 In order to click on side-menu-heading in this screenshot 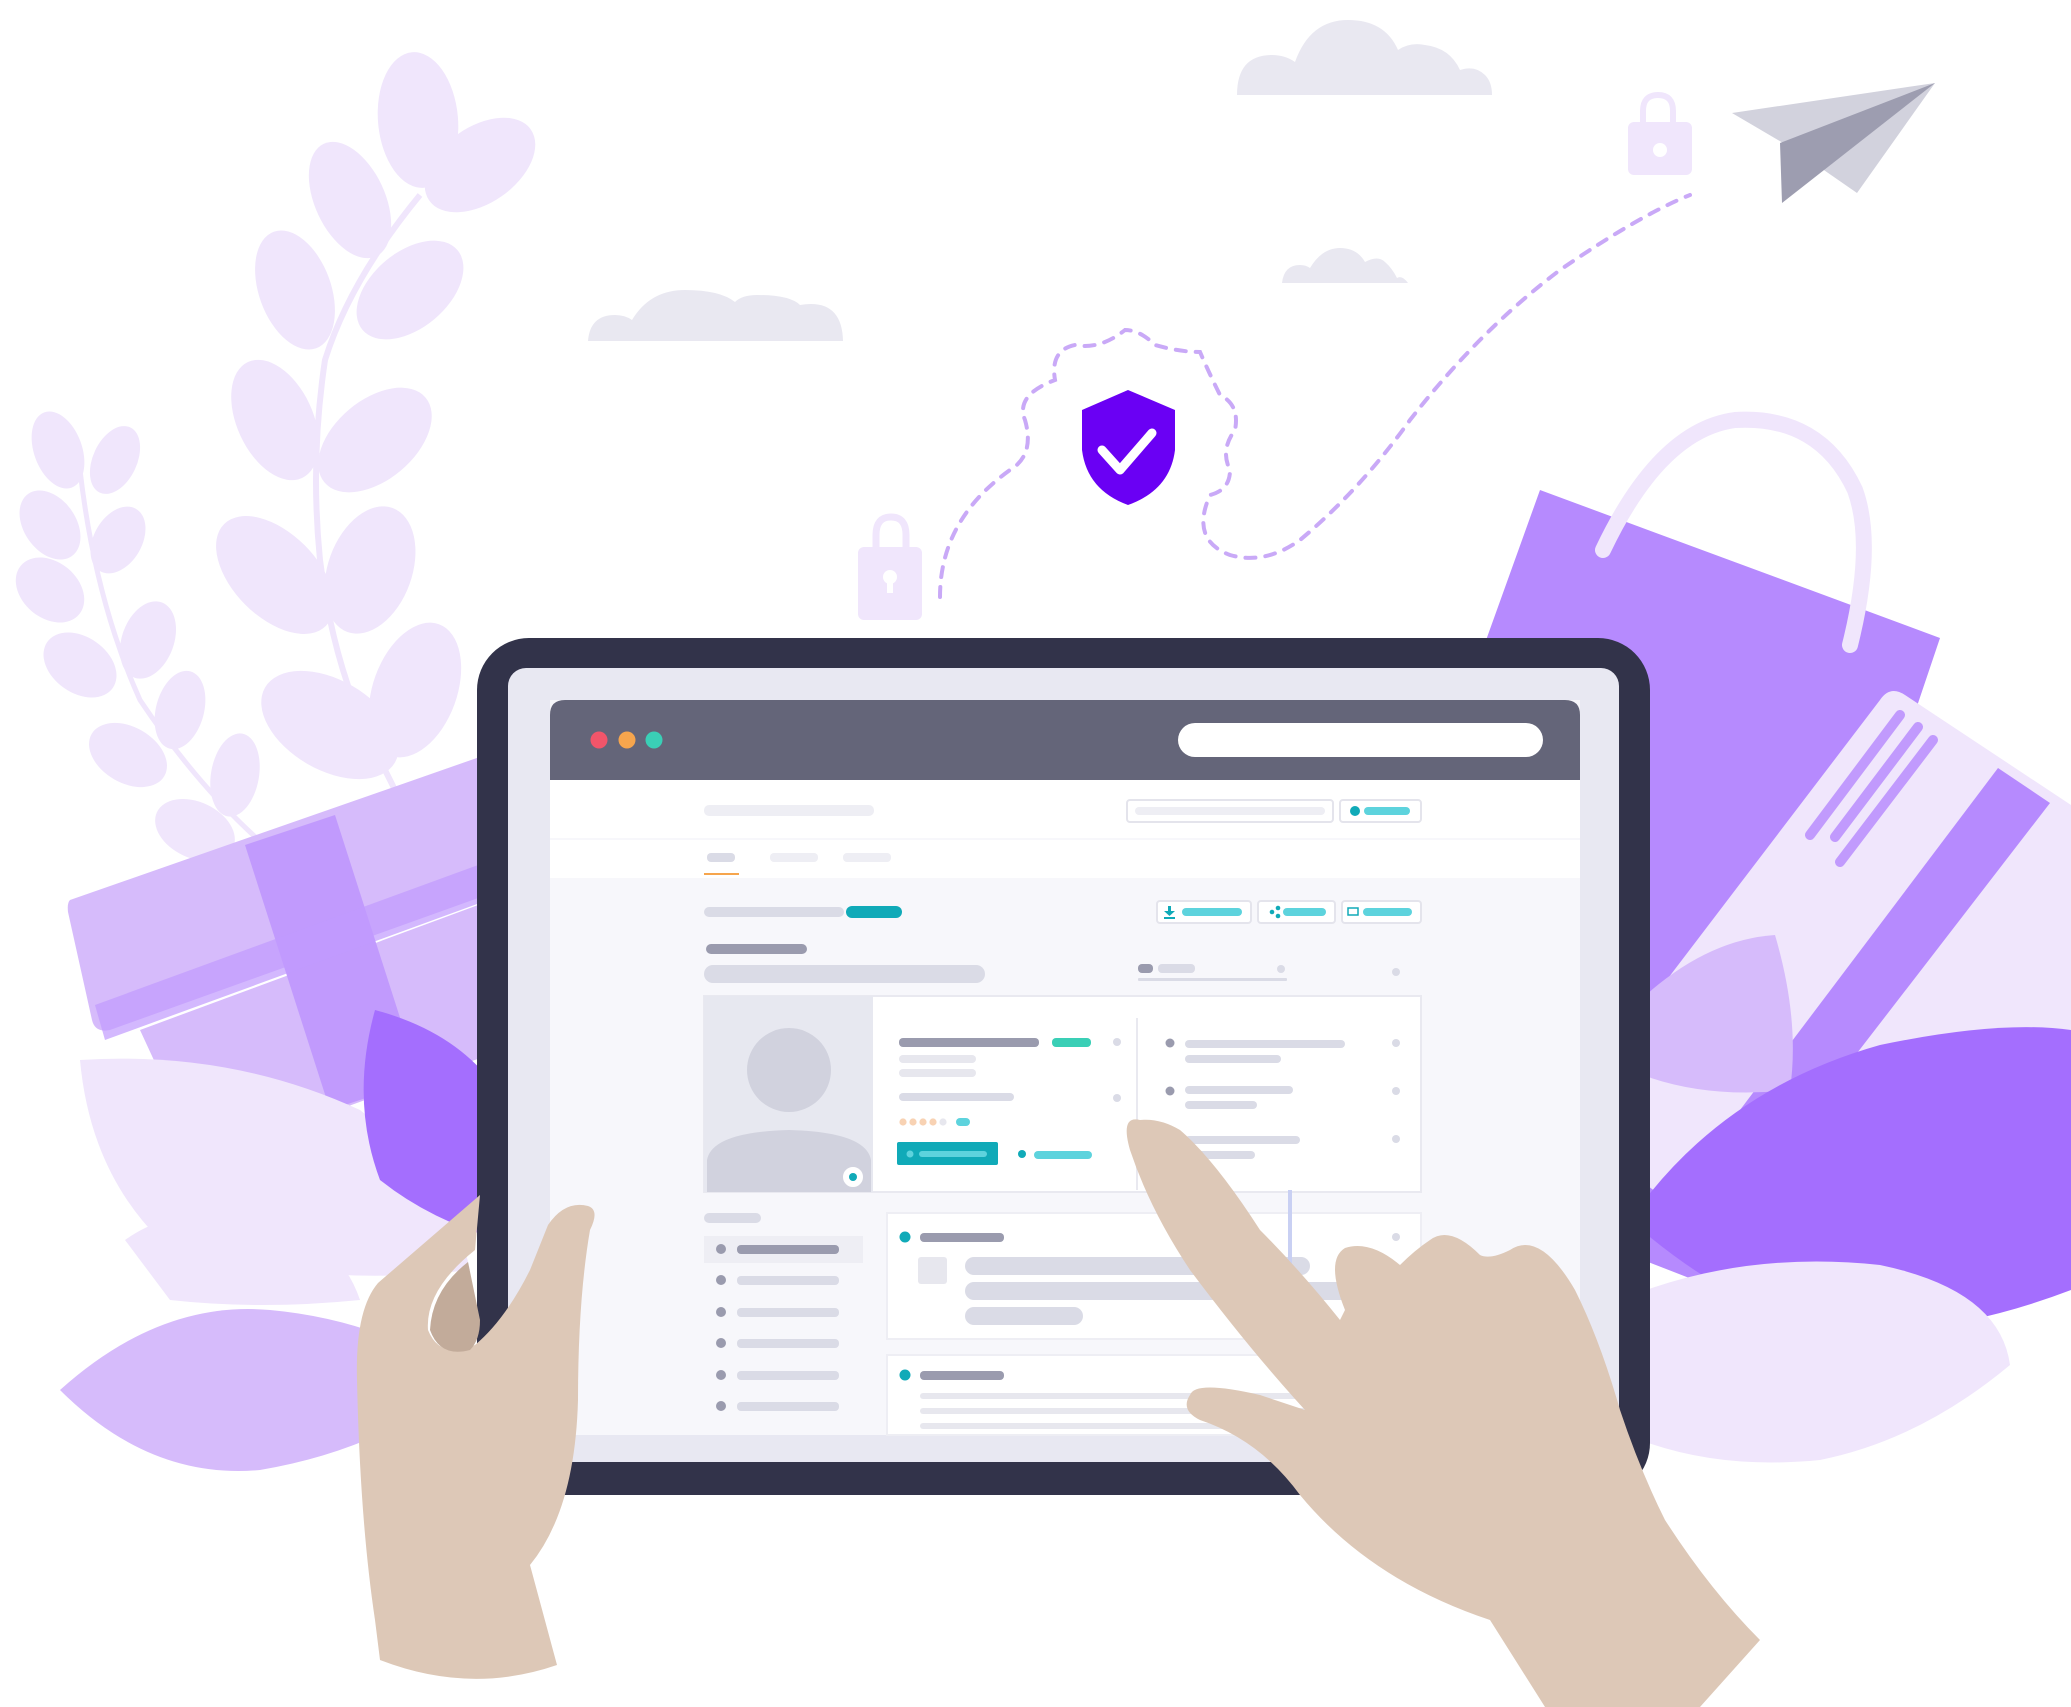, I will do `click(732, 1218)`.